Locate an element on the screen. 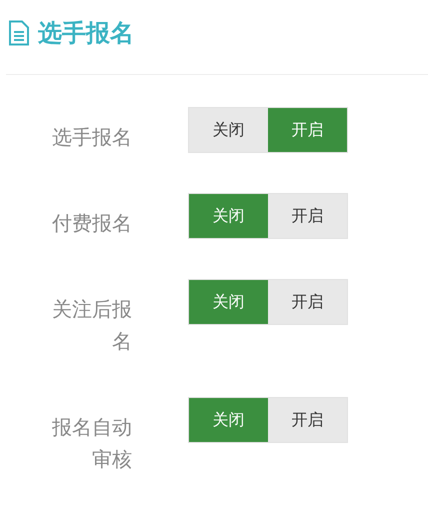 The image size is (428, 508). document-icon is located at coordinates (19, 33).